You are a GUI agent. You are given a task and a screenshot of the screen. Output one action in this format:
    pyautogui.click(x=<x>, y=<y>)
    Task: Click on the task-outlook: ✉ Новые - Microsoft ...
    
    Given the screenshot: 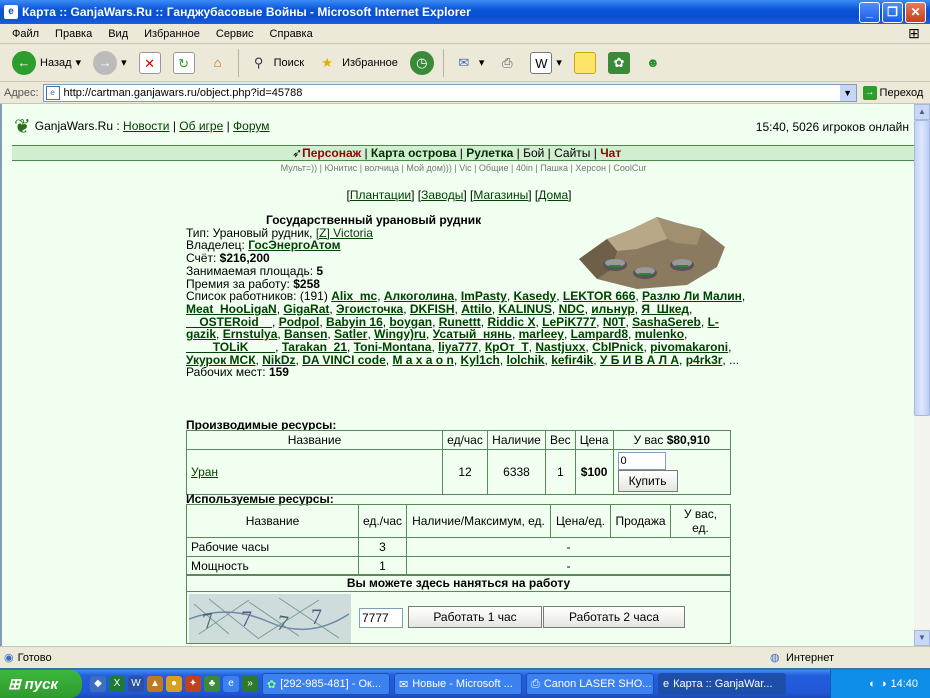 What is the action you would take?
    pyautogui.click(x=458, y=684)
    